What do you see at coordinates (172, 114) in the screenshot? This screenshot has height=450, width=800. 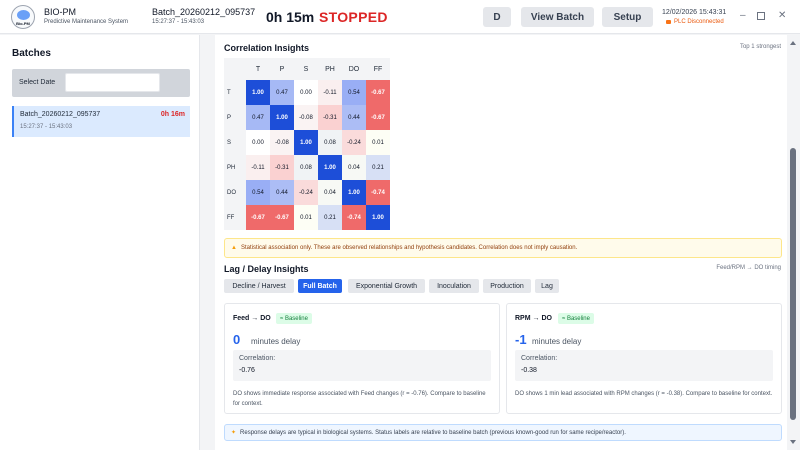 I see `batch-item-duration: 0h 16m` at bounding box center [172, 114].